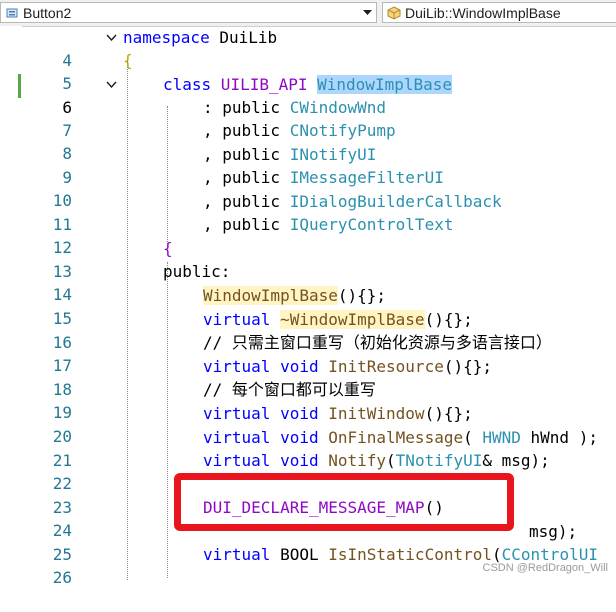 The height and width of the screenshot is (612, 616). What do you see at coordinates (545, 568) in the screenshot?
I see `watermark: CSDN @RedDragon_Will` at bounding box center [545, 568].